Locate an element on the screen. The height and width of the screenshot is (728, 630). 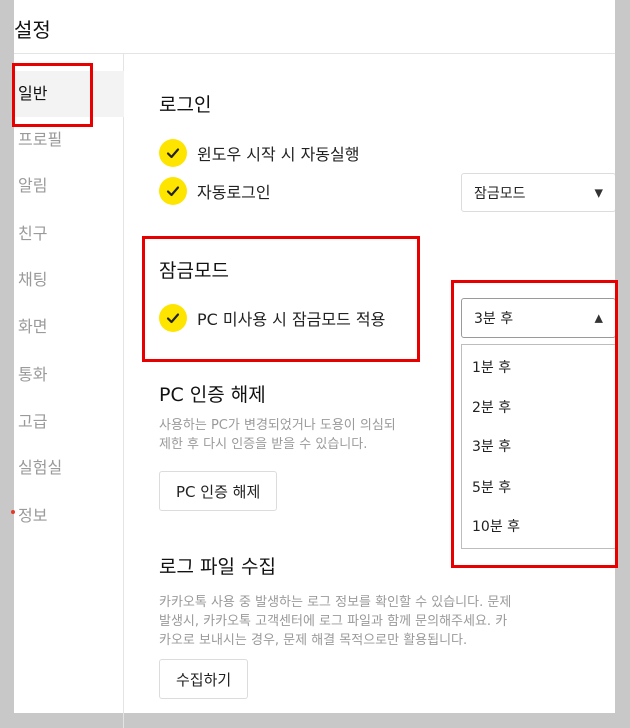
option-5min: 5분 후 is located at coordinates (491, 487).